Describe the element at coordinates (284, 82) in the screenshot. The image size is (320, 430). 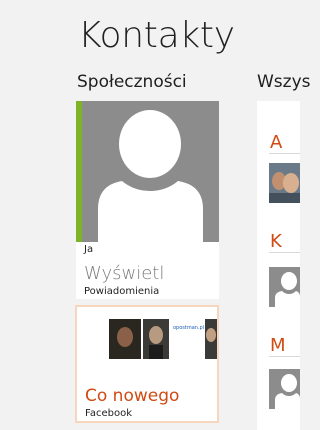
I see `section-title-all-contacts: Wszys` at that location.